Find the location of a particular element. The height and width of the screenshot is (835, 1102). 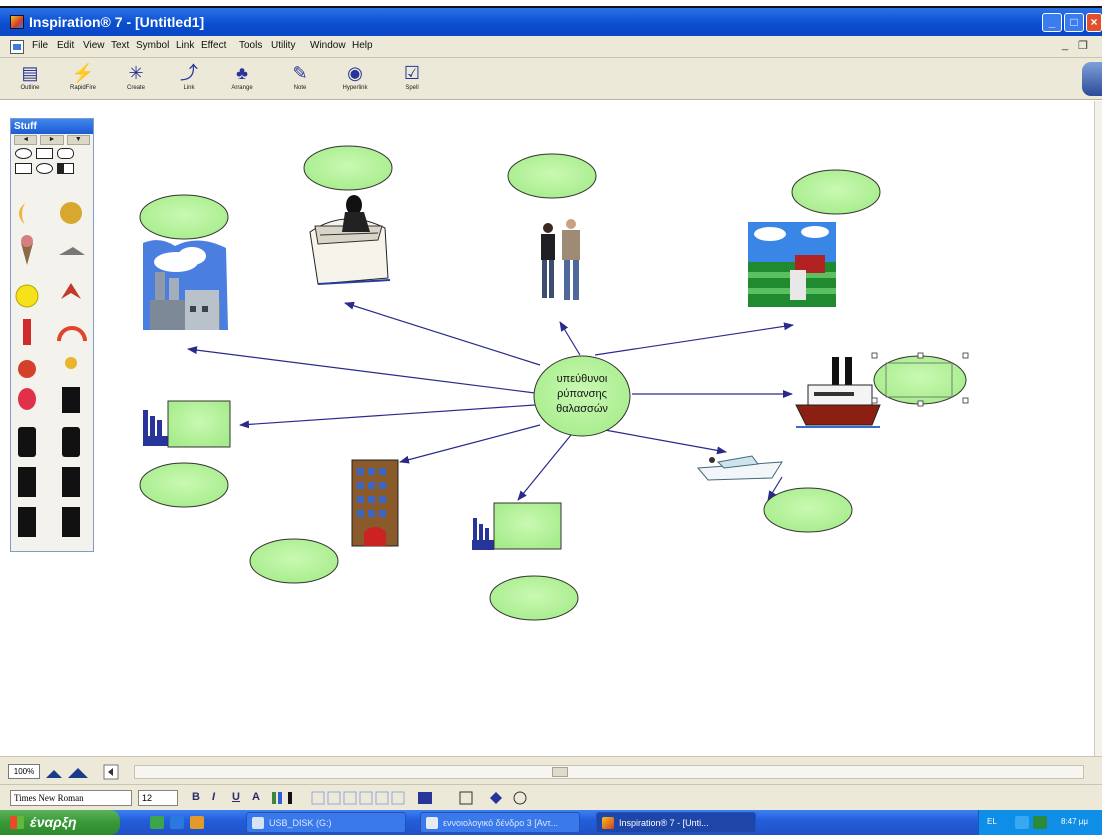

quicklaunch-browser-icon is located at coordinates (177, 822).